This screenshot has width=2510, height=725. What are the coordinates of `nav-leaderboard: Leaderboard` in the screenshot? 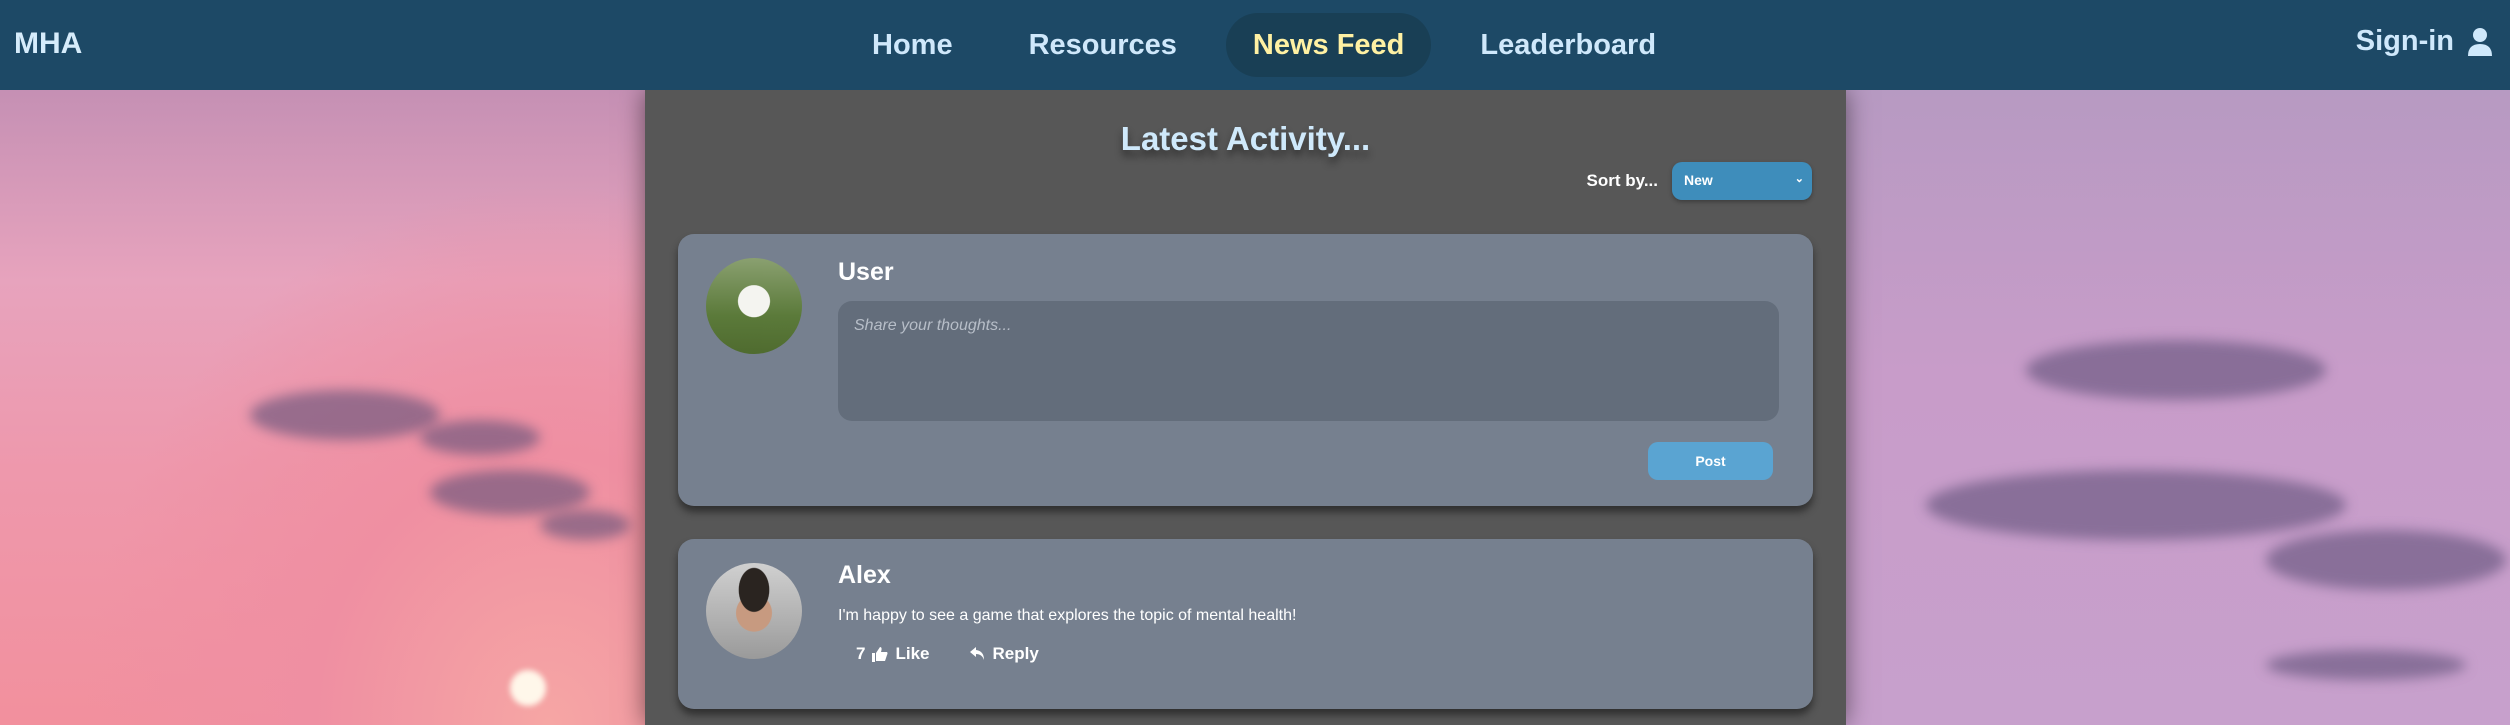 It's located at (1568, 45).